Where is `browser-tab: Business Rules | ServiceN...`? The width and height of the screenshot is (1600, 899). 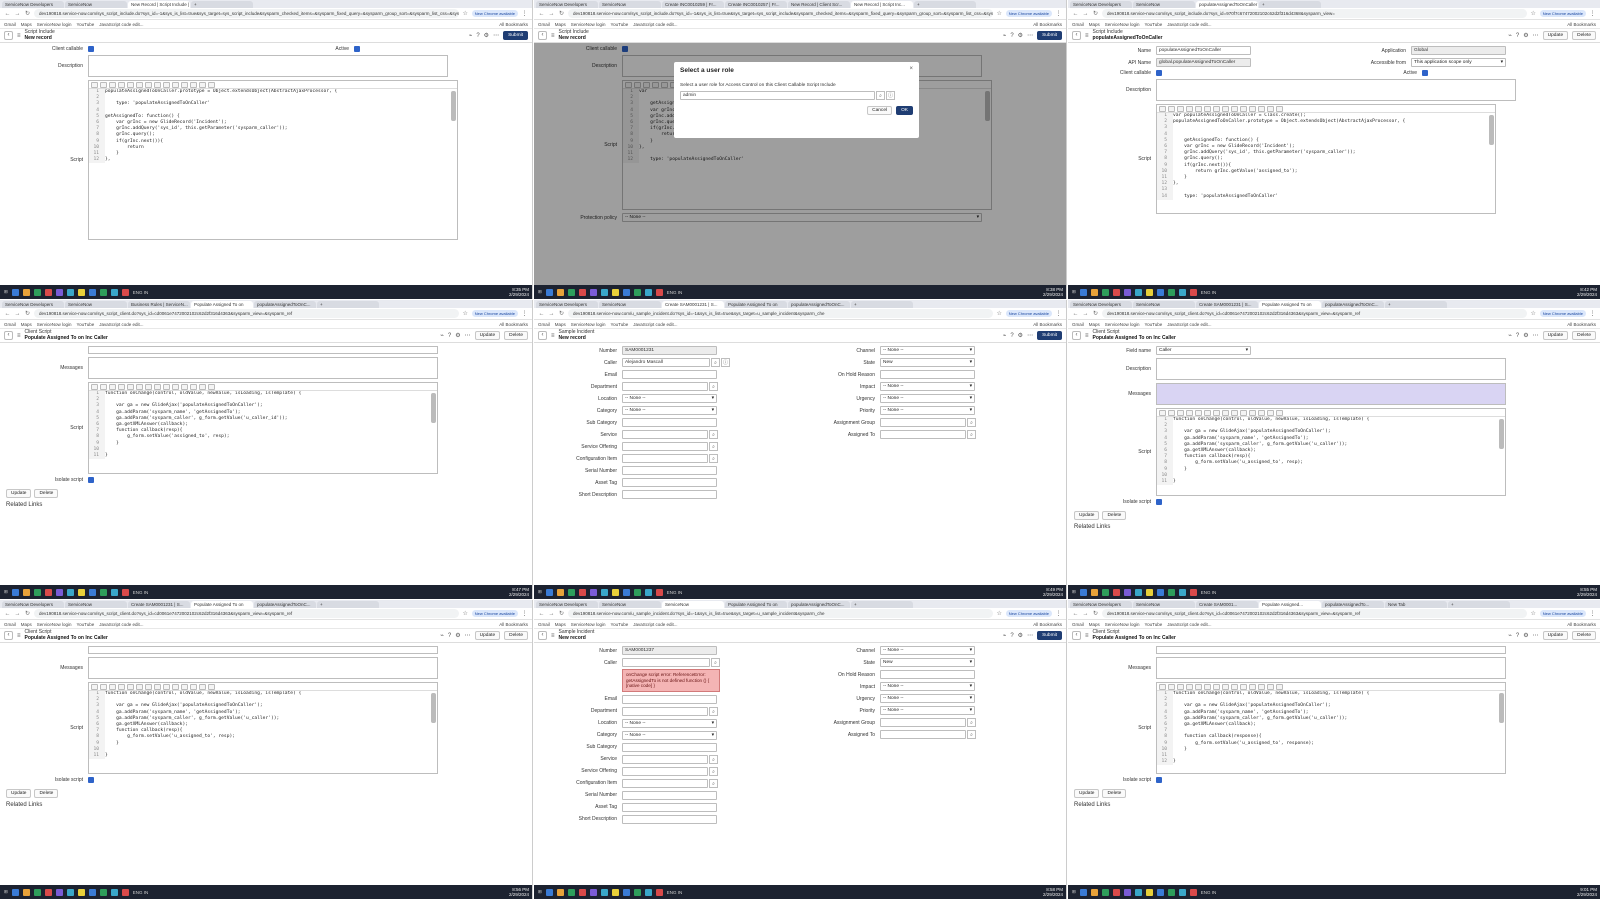 browser-tab: Business Rules | ServiceN... is located at coordinates (159, 304).